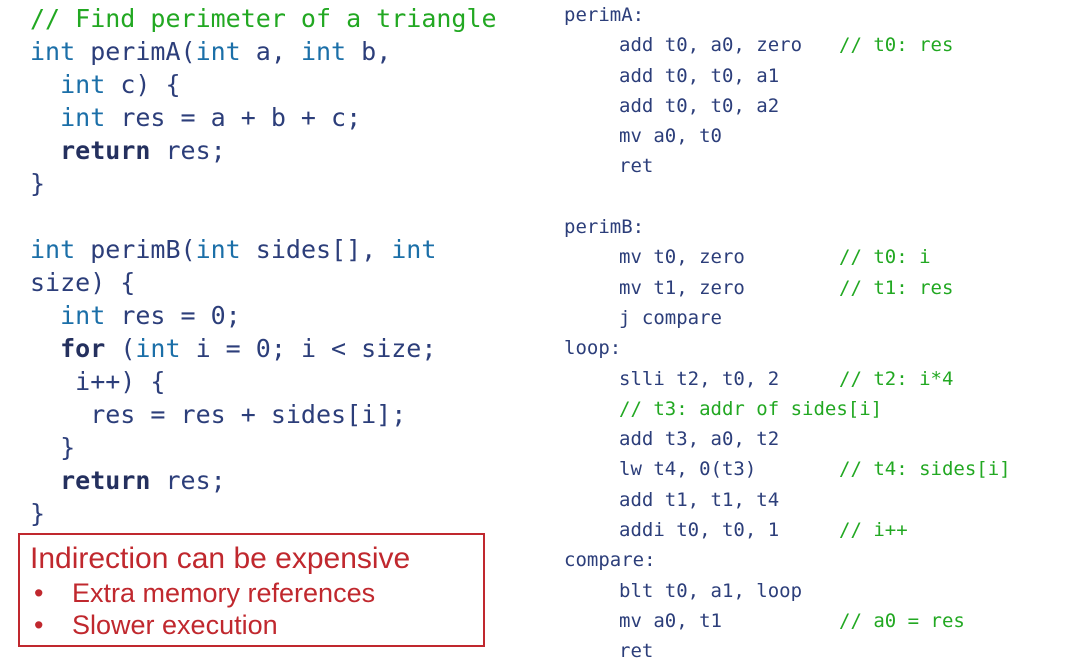 This screenshot has width=1075, height=667. I want to click on asm-label: perimB:, so click(604, 227).